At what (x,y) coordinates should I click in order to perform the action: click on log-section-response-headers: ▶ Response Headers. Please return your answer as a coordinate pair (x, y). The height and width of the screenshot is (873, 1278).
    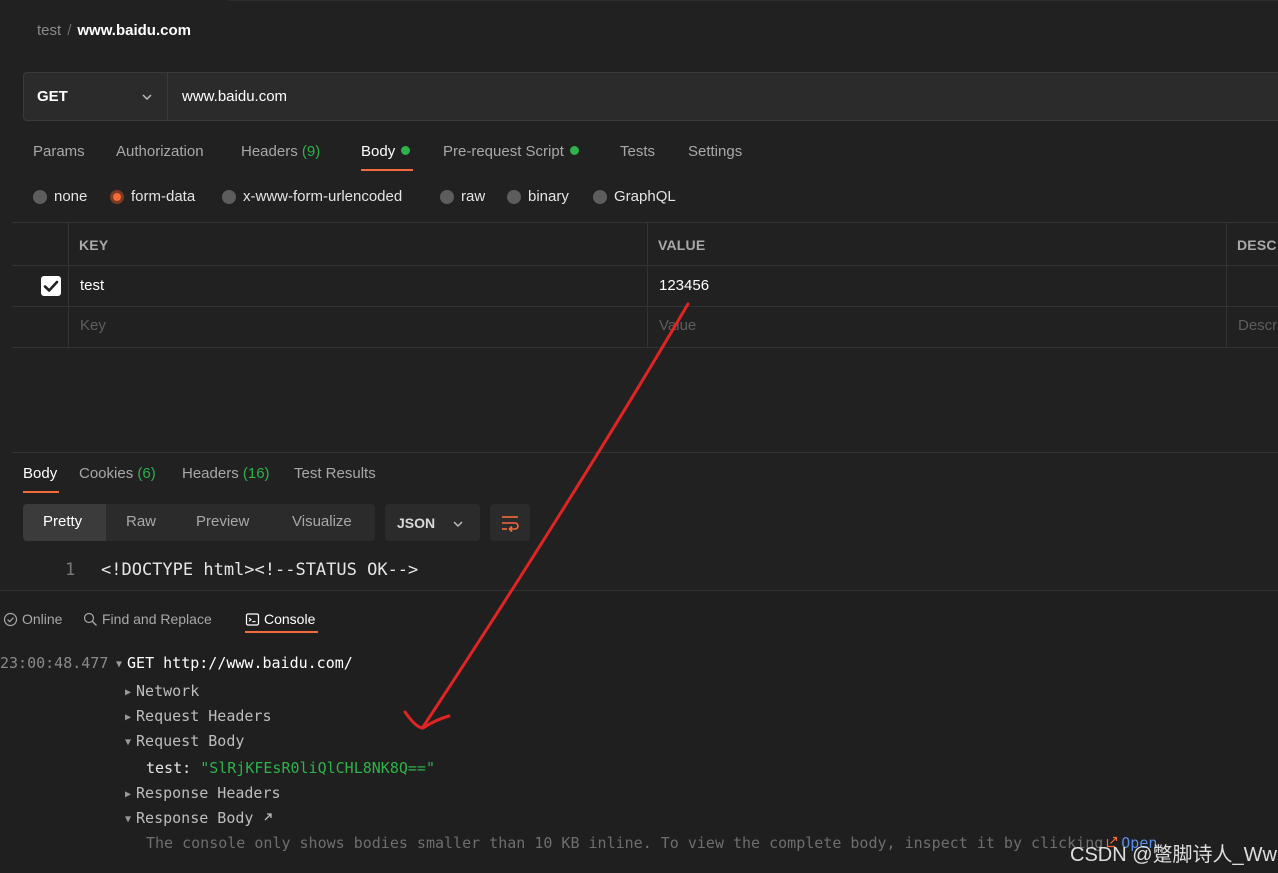
    Looking at the image, I should click on (203, 793).